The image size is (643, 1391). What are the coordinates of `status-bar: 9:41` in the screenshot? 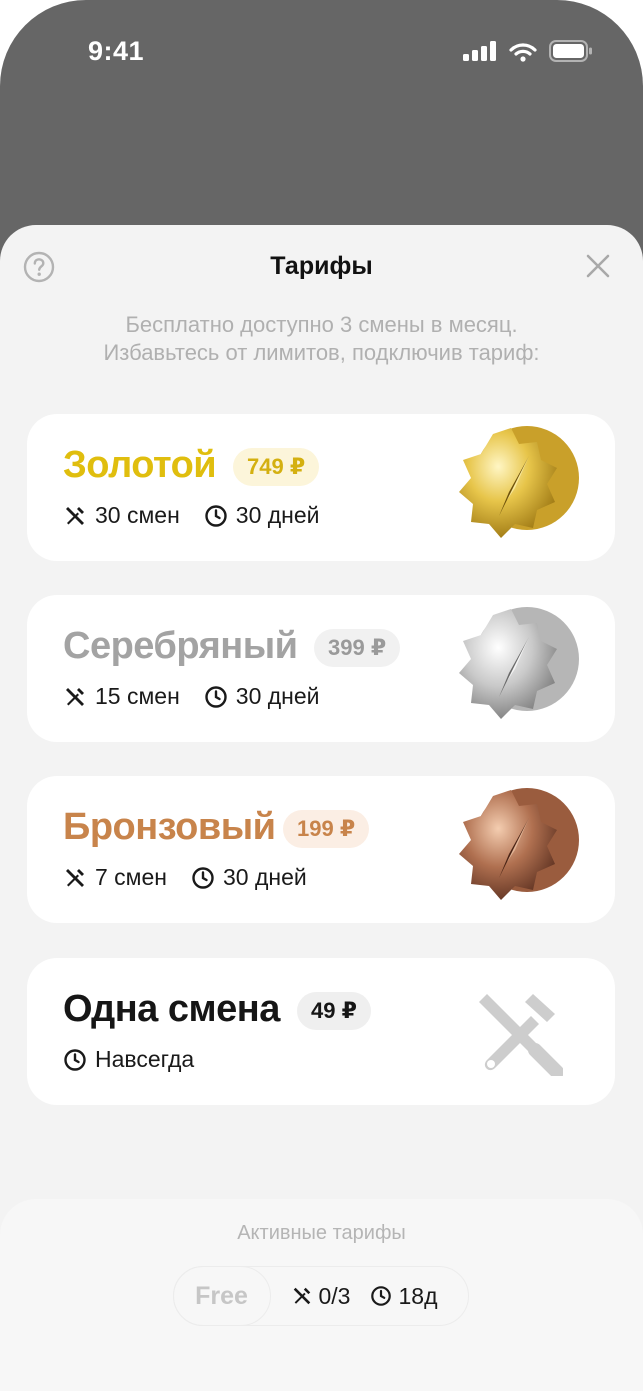 It's located at (321, 55).